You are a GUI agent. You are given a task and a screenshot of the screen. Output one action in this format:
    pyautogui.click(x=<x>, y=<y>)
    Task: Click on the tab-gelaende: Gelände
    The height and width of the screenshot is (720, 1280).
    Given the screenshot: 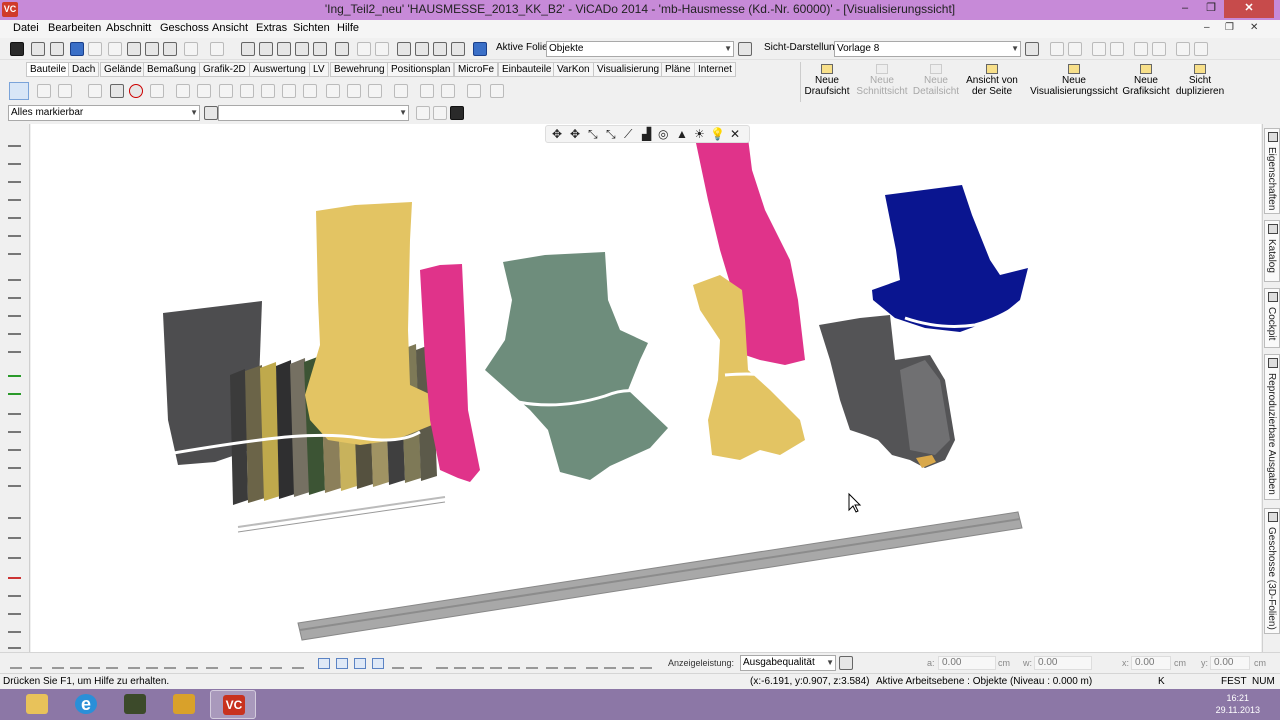 What is the action you would take?
    pyautogui.click(x=123, y=69)
    